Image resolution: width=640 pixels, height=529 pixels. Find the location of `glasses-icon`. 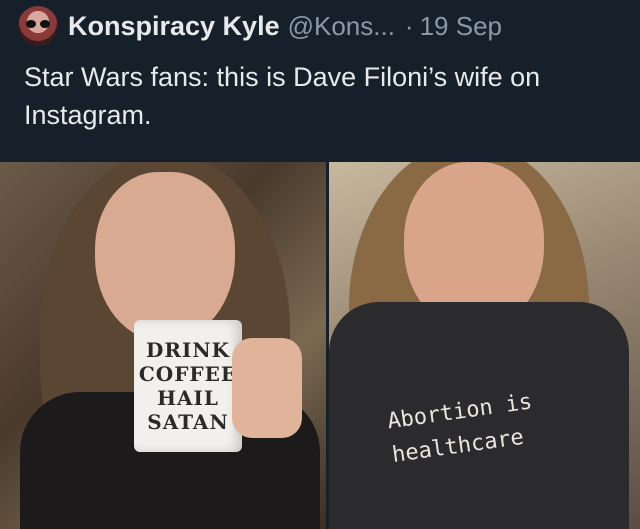

glasses-icon is located at coordinates (38, 24).